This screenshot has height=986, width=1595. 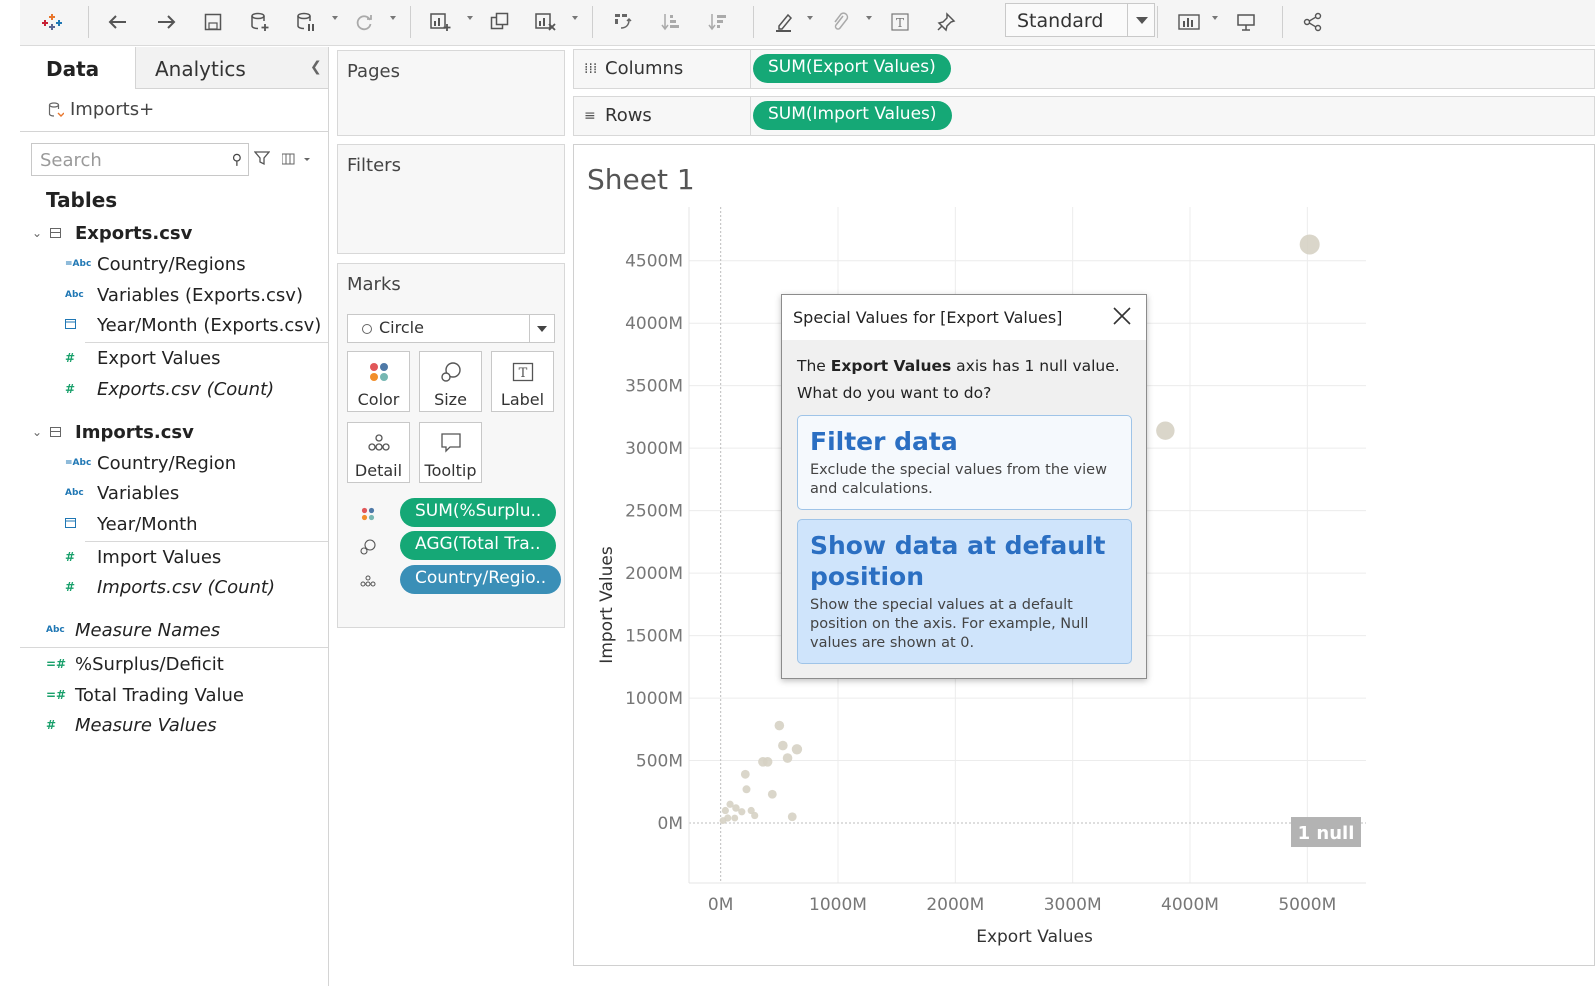 I want to click on field-year-month: Year/Month, so click(x=174, y=526).